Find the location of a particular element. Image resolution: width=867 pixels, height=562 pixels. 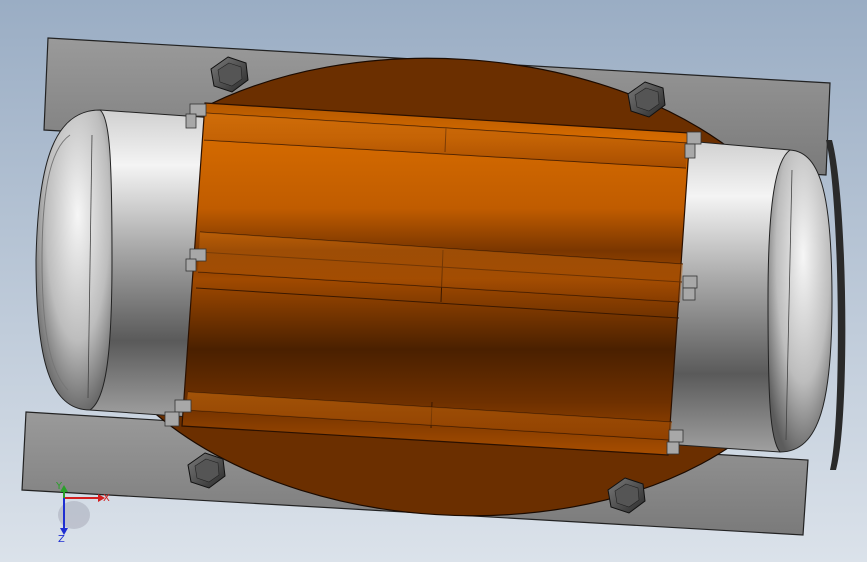

right-end-cap is located at coordinates (800, 301).